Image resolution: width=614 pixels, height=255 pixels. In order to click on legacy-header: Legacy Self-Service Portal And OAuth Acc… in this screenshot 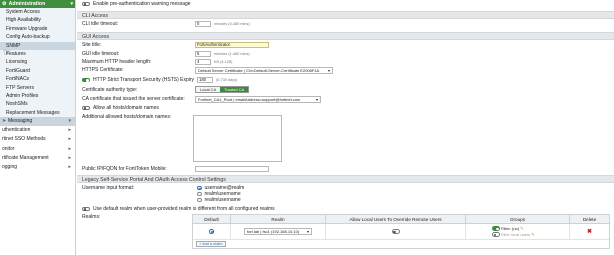, I will do `click(345, 179)`.